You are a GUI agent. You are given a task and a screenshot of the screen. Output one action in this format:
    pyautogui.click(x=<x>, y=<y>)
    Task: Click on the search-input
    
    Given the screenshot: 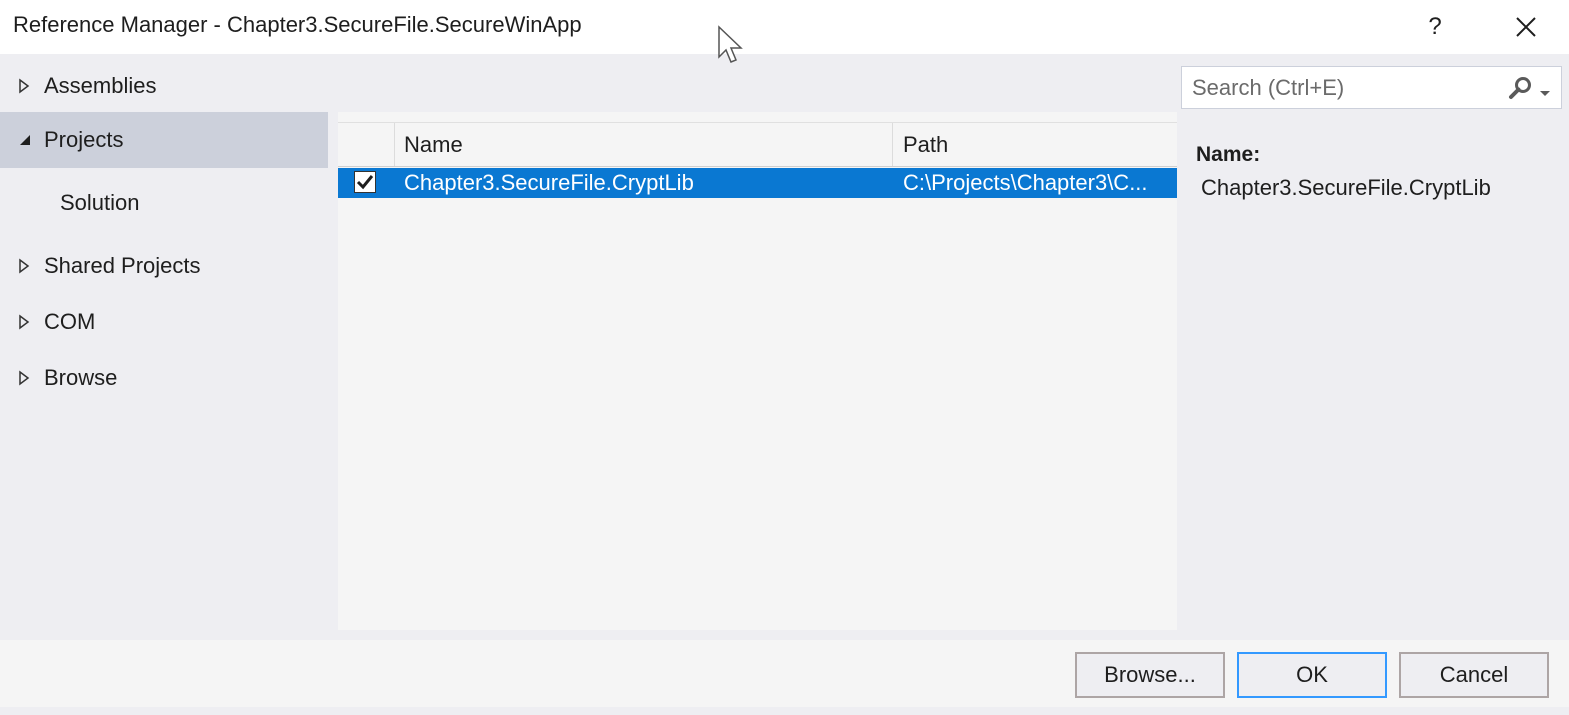 What is the action you would take?
    pyautogui.click(x=1342, y=88)
    